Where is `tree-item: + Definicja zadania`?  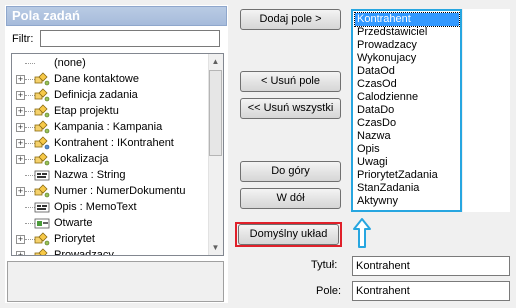 tree-item: + Definicja zadania is located at coordinates (110, 95).